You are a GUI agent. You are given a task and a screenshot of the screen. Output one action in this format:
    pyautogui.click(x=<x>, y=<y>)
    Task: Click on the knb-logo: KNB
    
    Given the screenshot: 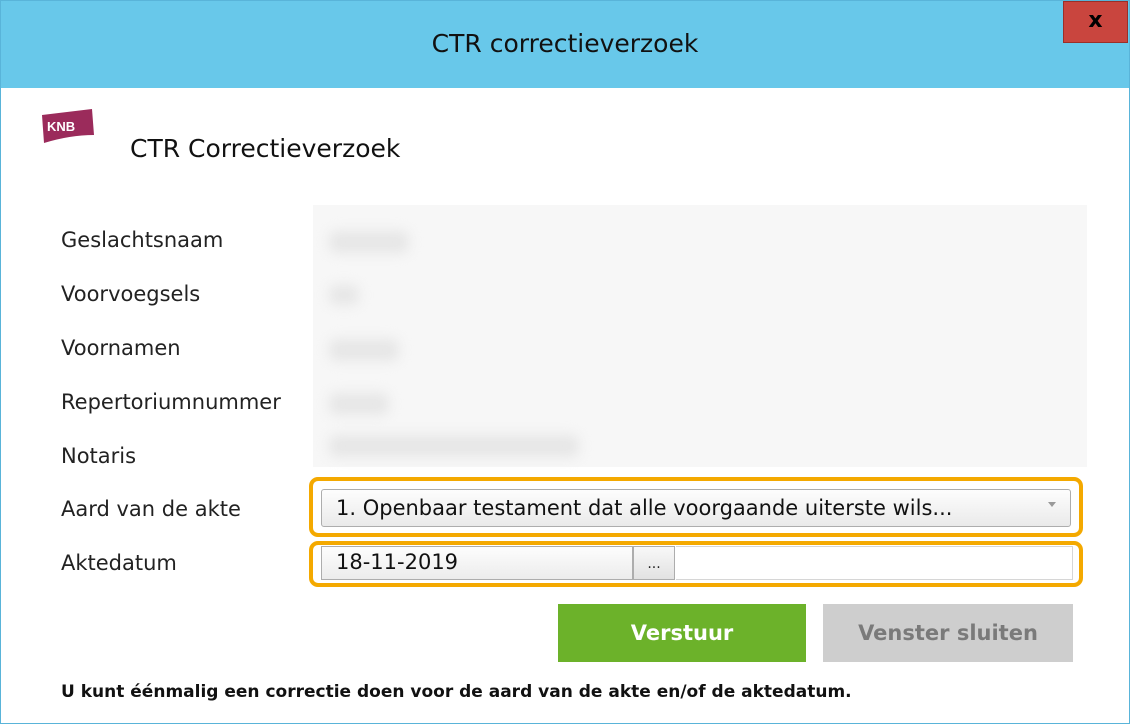 What is the action you would take?
    pyautogui.click(x=68, y=126)
    